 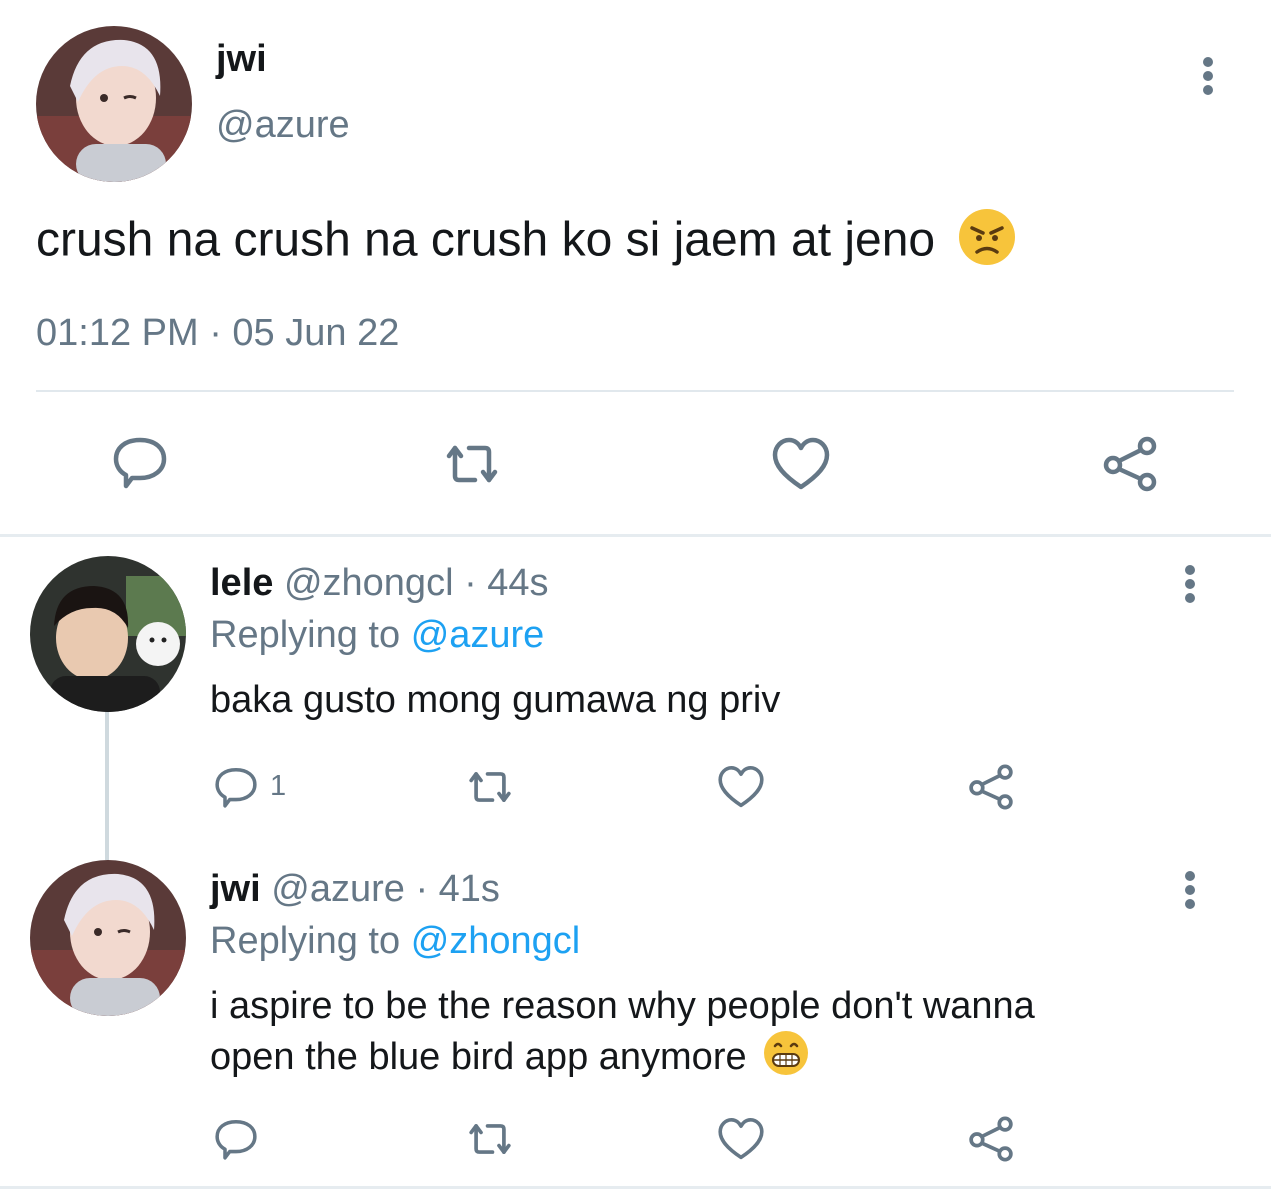 What do you see at coordinates (338, 889) in the screenshot?
I see `reply-handle: @azure` at bounding box center [338, 889].